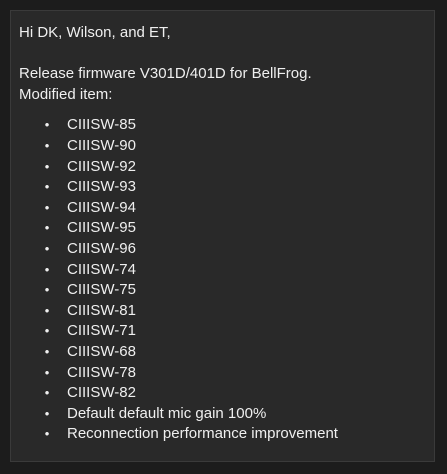 The image size is (447, 474). Describe the element at coordinates (222, 228) in the screenshot. I see `list-item: • CIIISW-95` at that location.